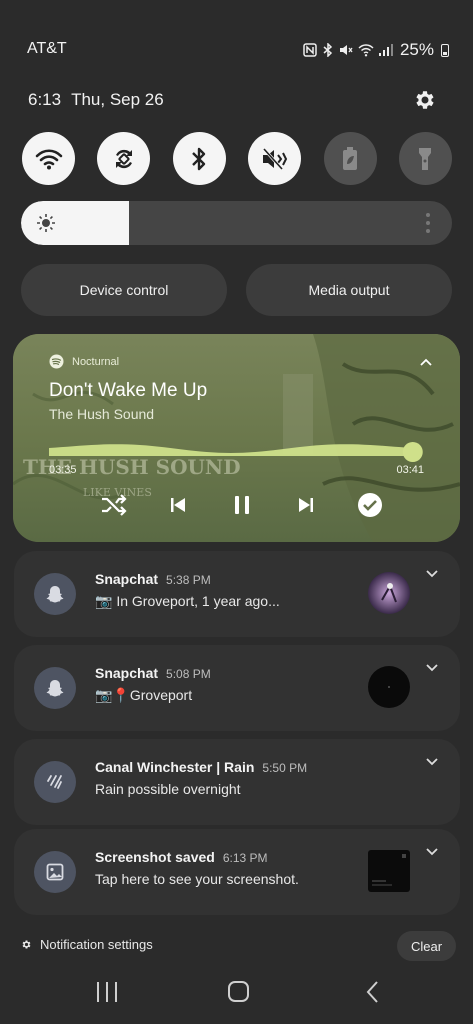  I want to click on brightness-slider, so click(236, 223).